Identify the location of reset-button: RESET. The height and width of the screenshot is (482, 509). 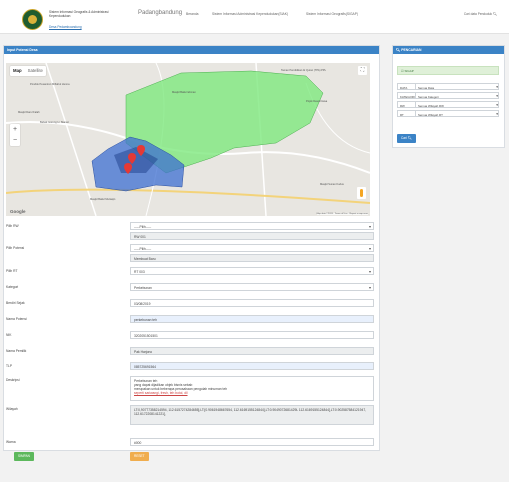
(139, 456).